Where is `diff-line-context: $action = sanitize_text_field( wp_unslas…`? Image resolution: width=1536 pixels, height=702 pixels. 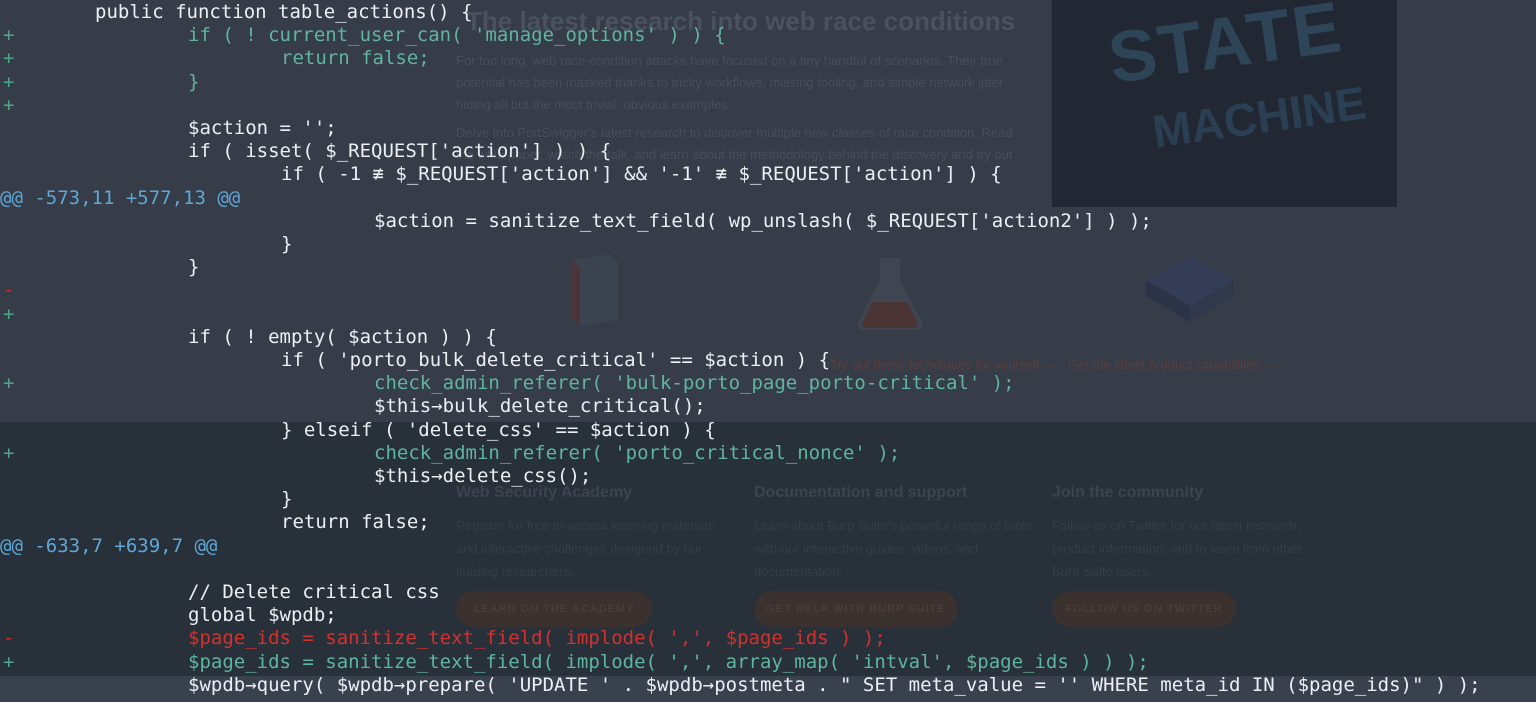
diff-line-context: $action = sanitize_text_field( wp_unslas… is located at coordinates (768, 221).